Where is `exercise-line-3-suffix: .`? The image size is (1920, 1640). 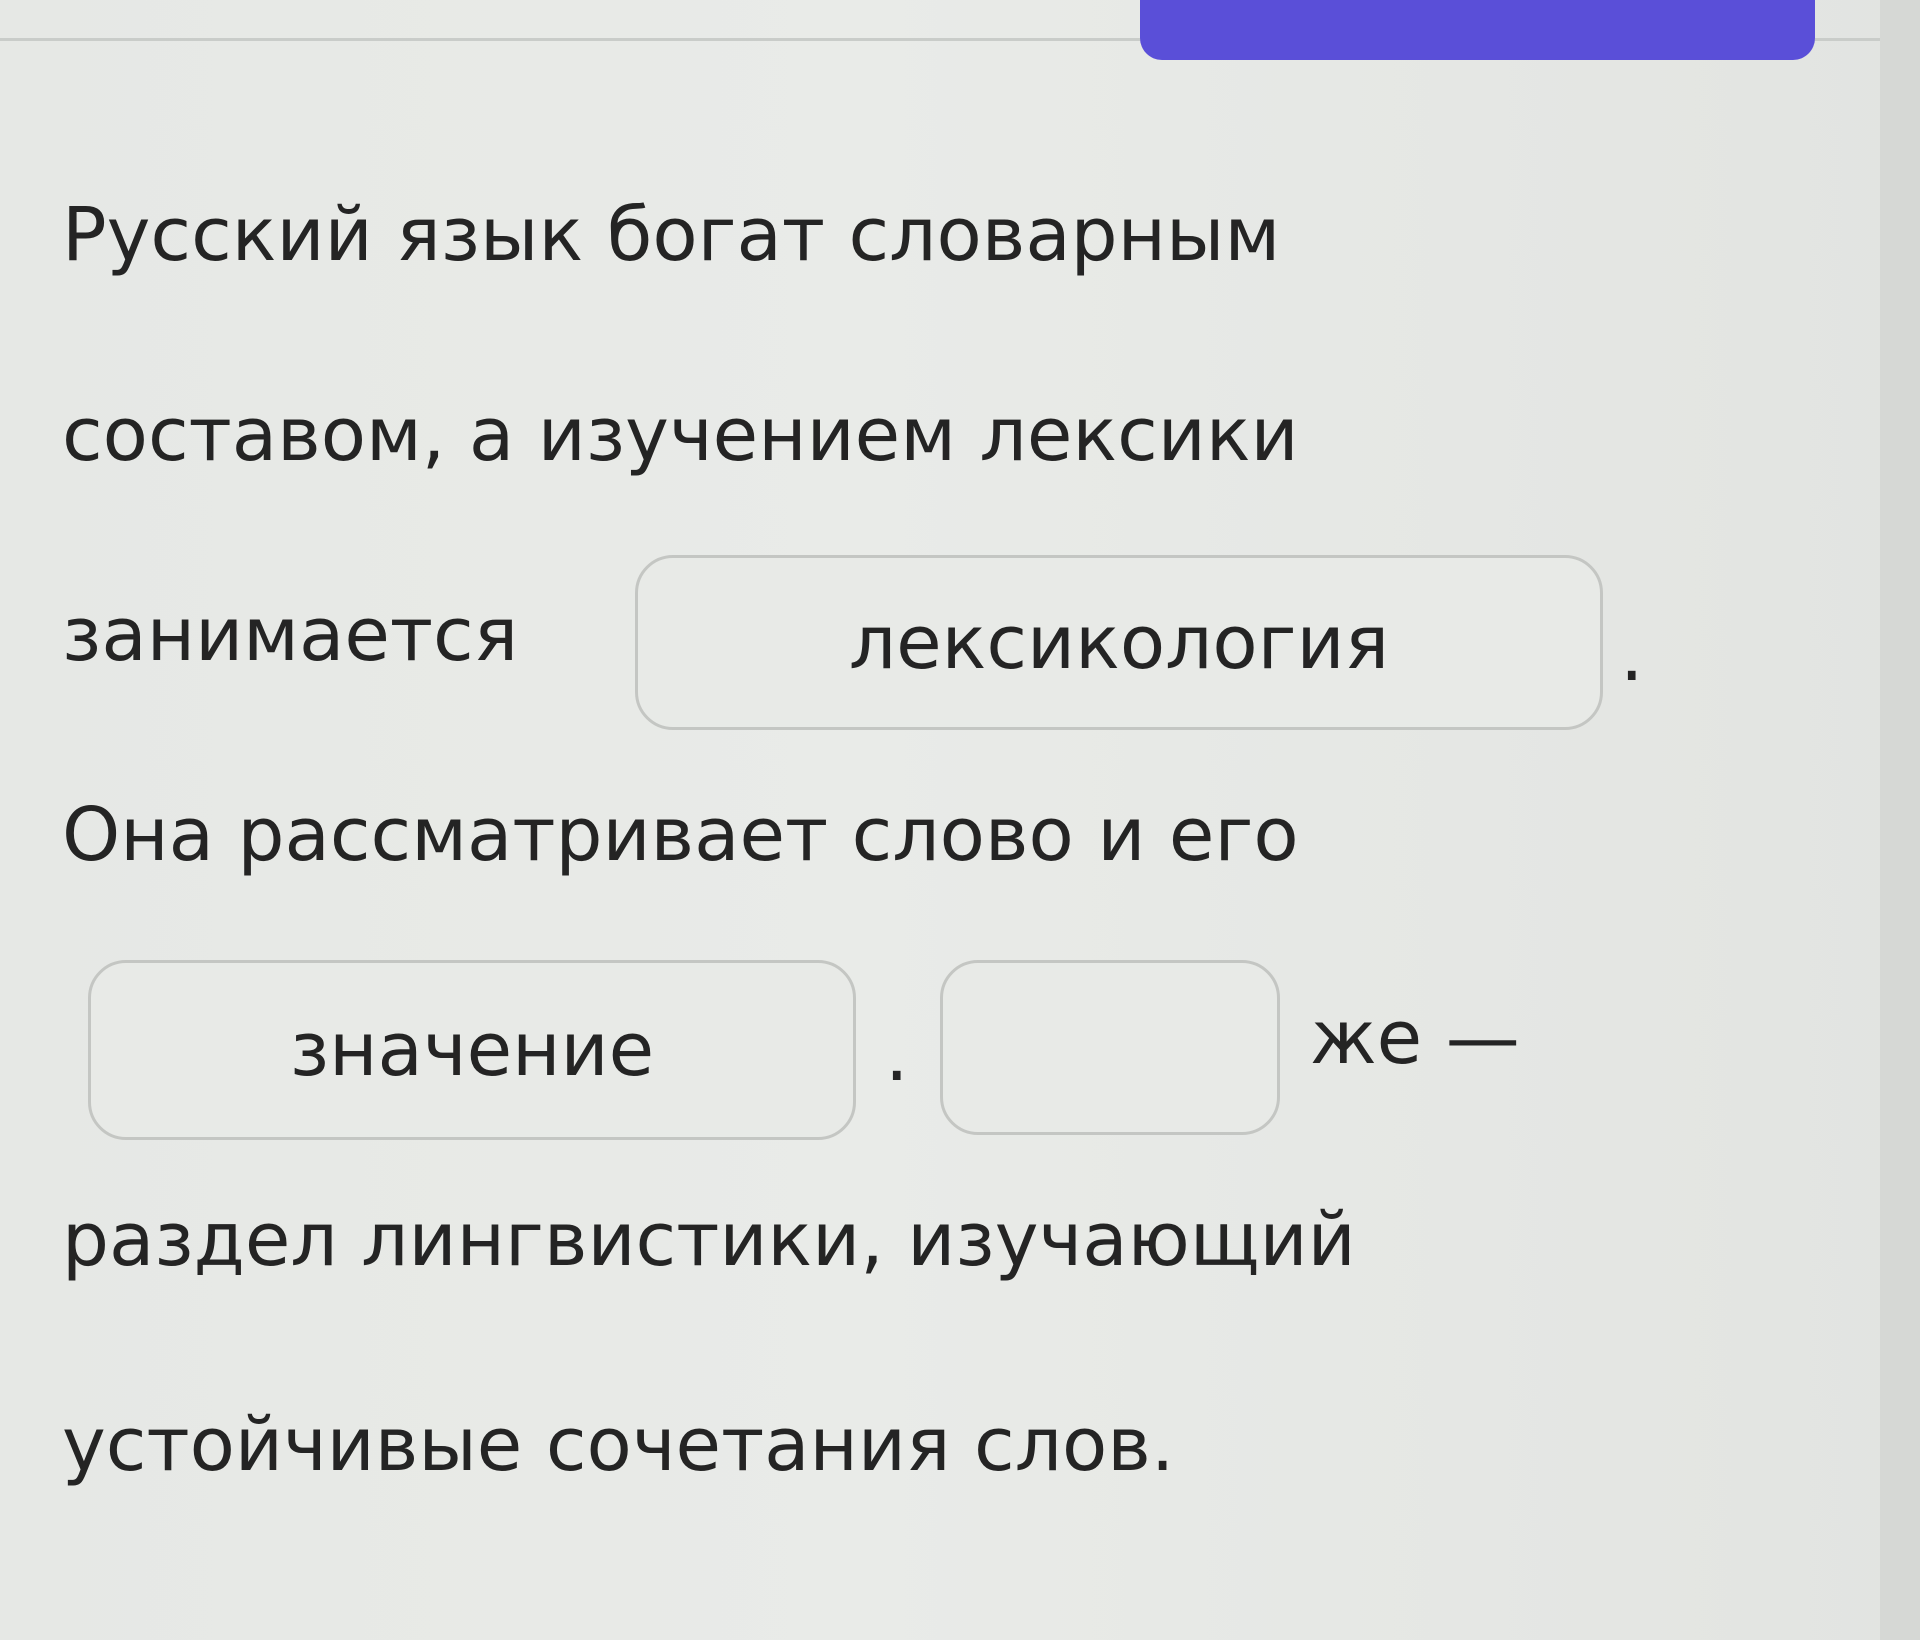 exercise-line-3-suffix: . is located at coordinates (1632, 655).